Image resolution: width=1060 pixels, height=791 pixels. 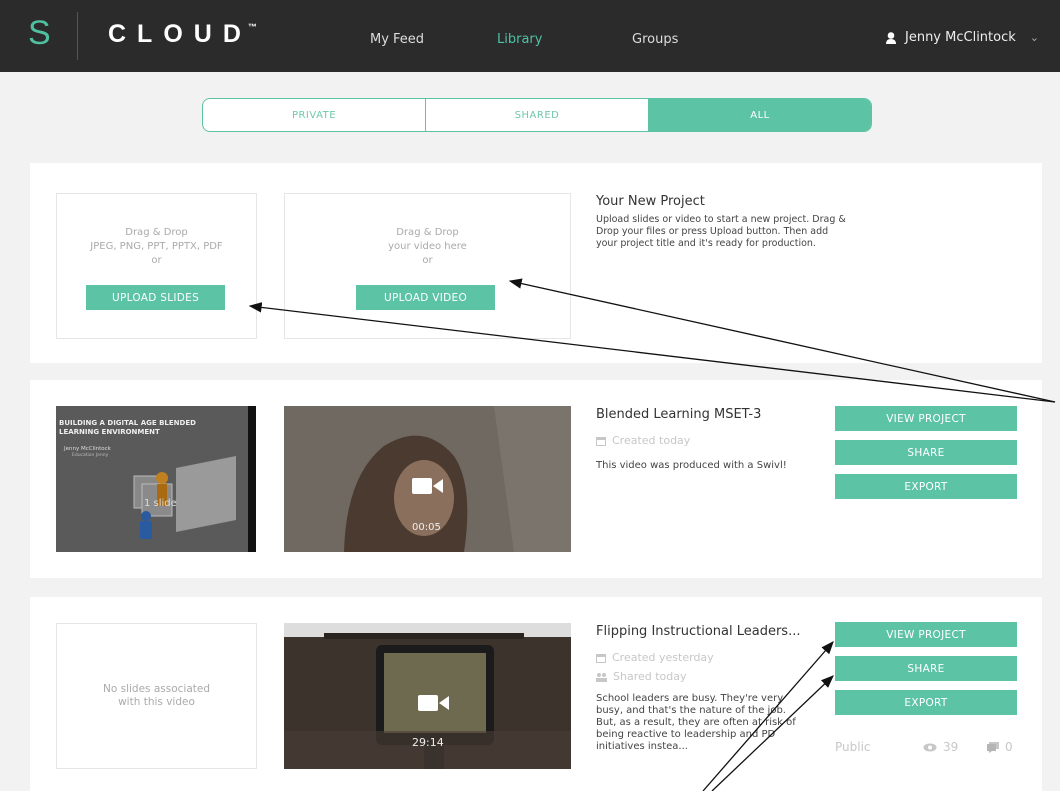 I want to click on video-drop-line3: or, so click(x=427, y=260).